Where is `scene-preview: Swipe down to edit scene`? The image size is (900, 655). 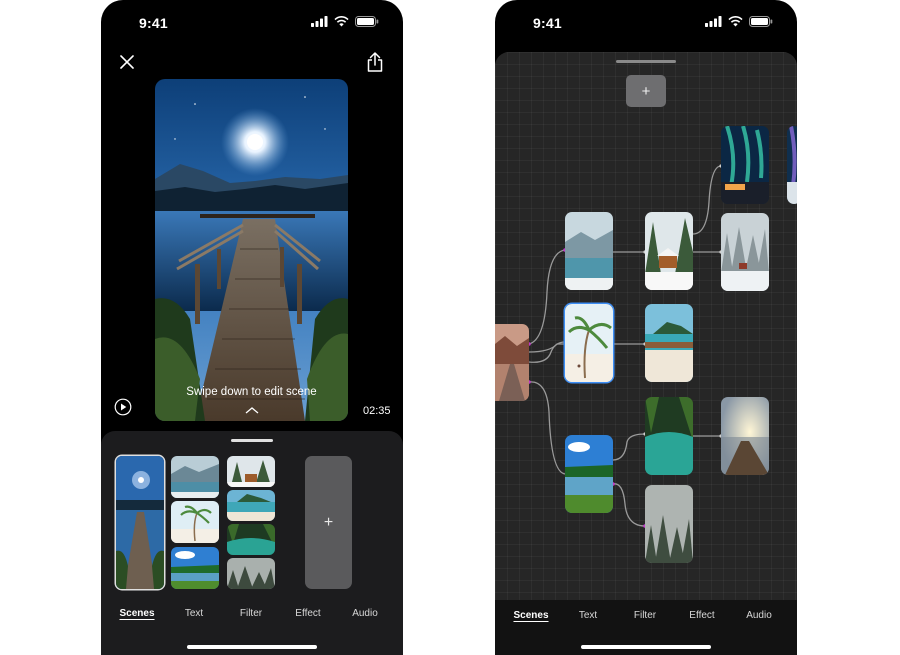
scene-preview: Swipe down to edit scene is located at coordinates (251, 250).